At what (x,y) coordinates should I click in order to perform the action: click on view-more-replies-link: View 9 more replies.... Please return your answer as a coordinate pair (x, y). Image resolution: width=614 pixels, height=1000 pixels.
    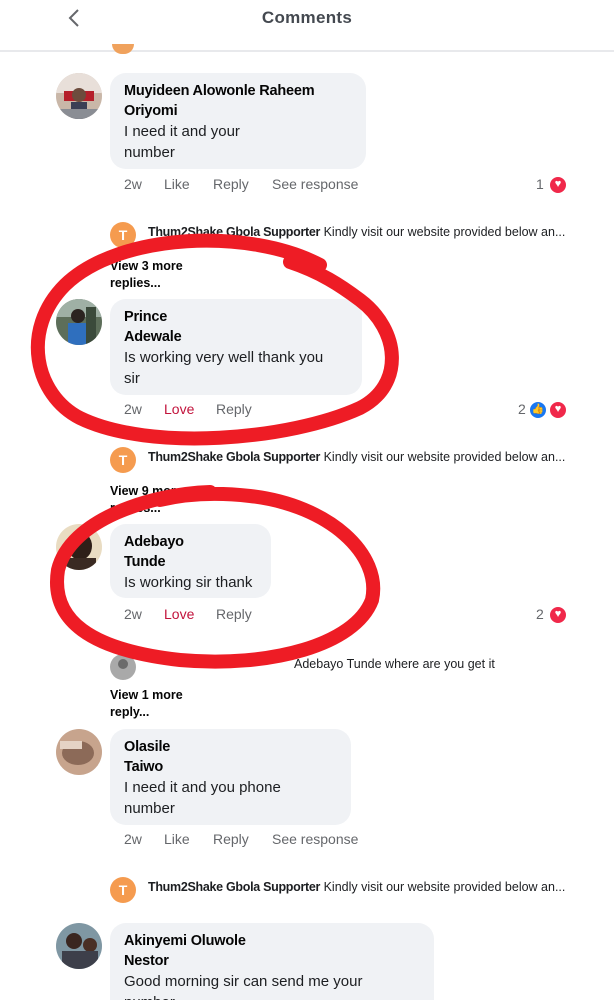
    Looking at the image, I should click on (146, 500).